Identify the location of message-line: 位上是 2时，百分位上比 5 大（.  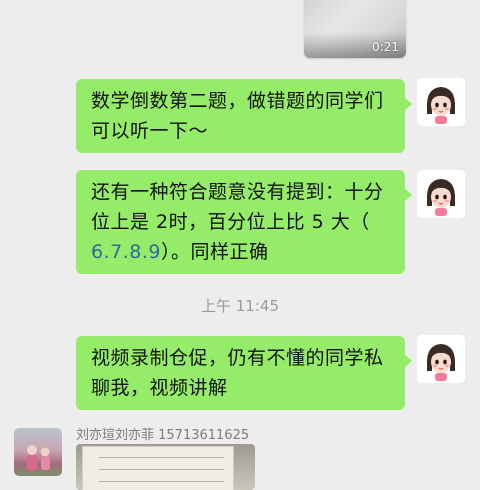
(230, 222).